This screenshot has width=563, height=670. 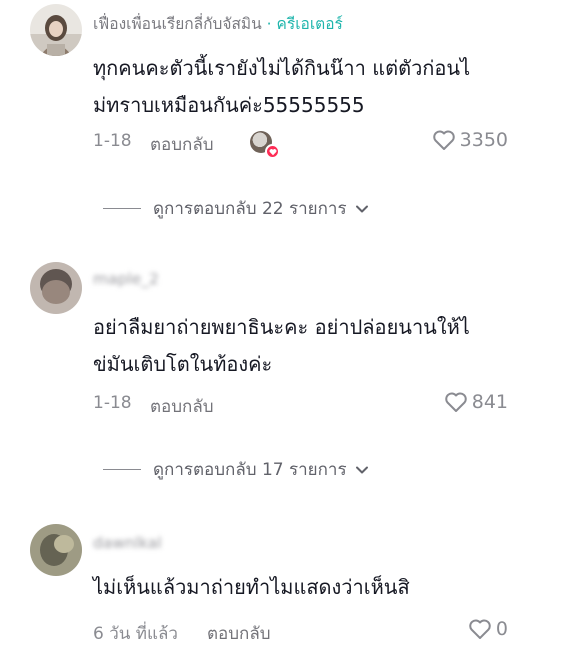 What do you see at coordinates (309, 24) in the screenshot?
I see `creator-tag: ครีเอเตอร์` at bounding box center [309, 24].